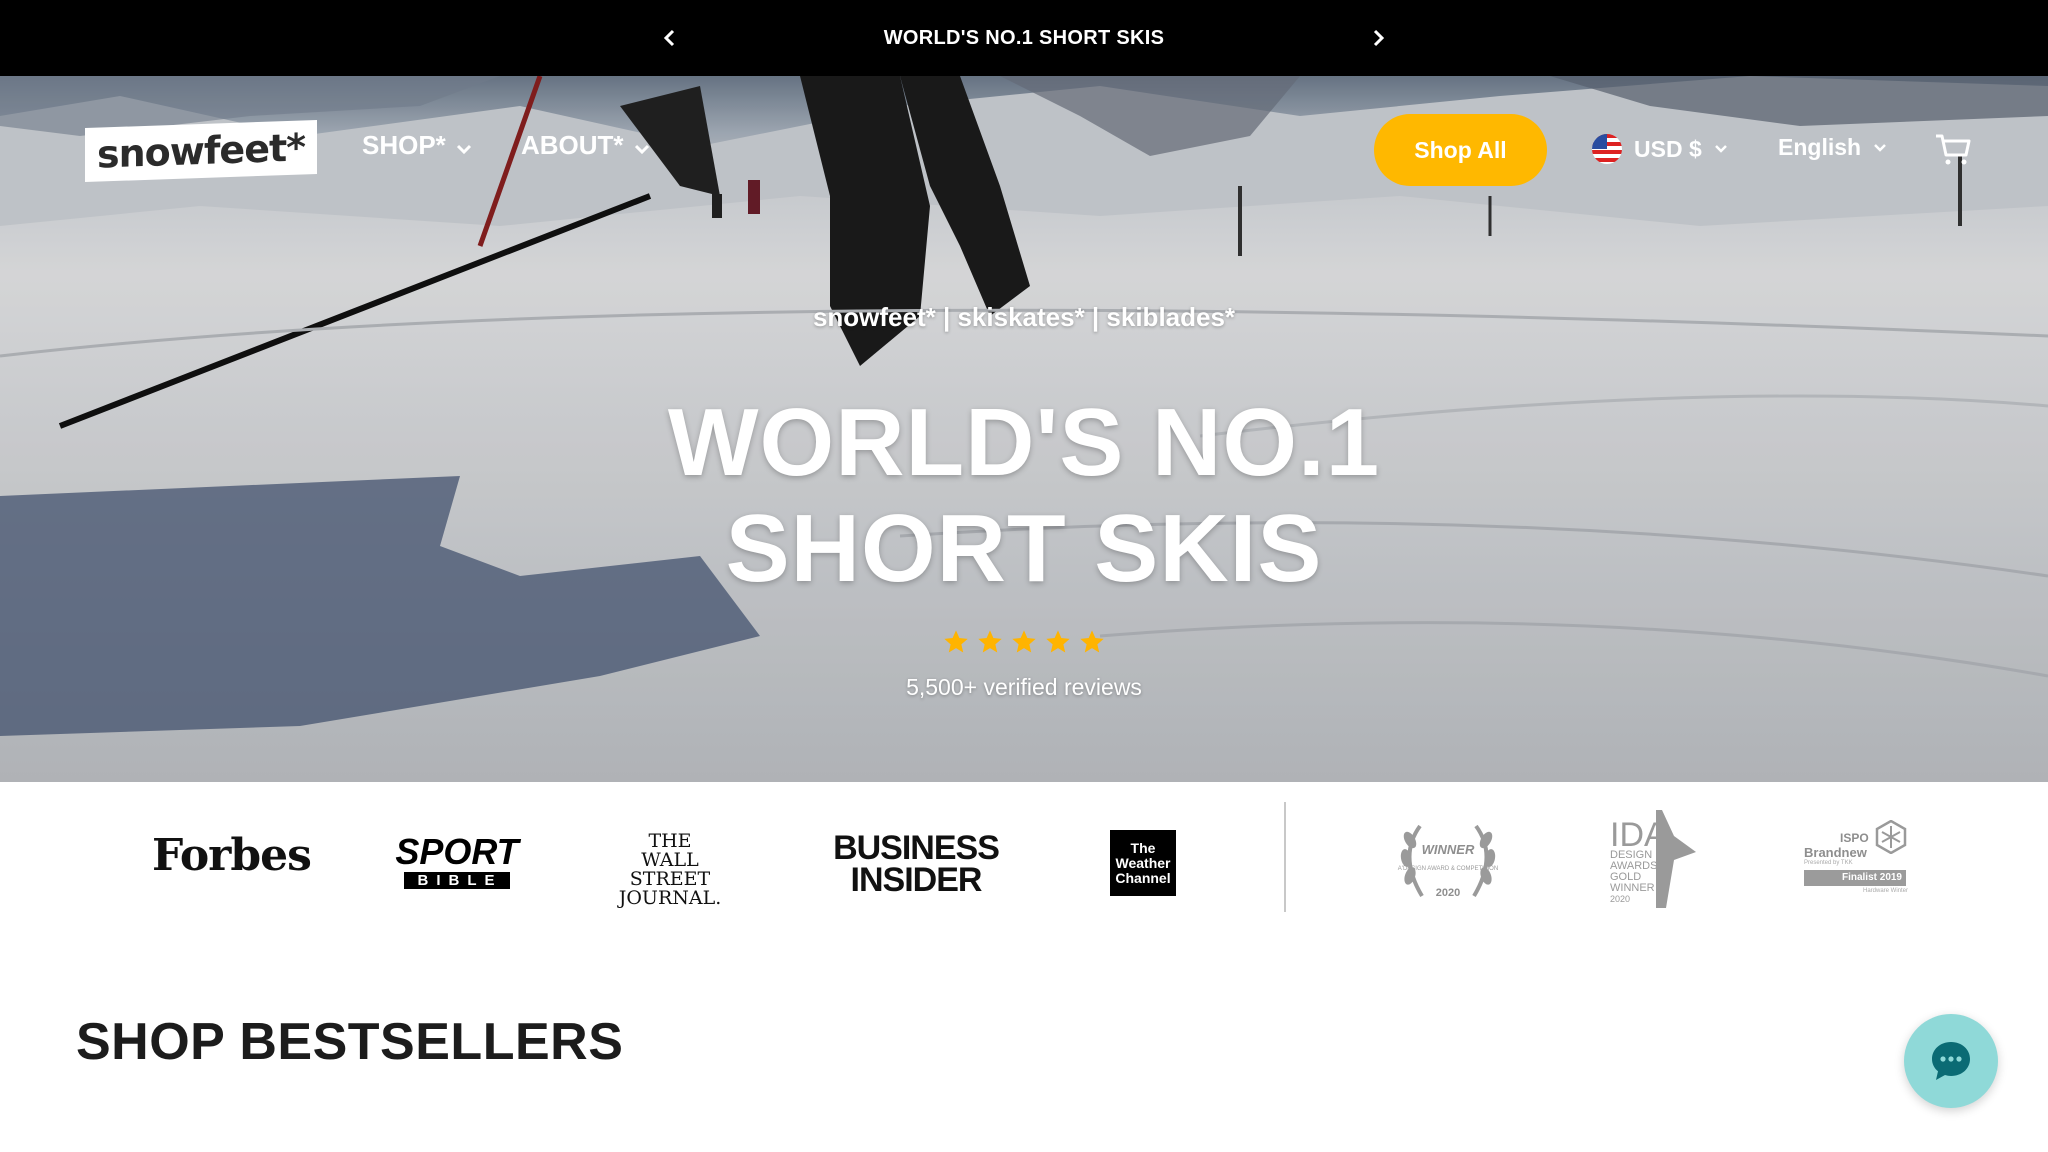 This screenshot has width=2048, height=1152. I want to click on ispo-line2: Brandnew, so click(1835, 852).